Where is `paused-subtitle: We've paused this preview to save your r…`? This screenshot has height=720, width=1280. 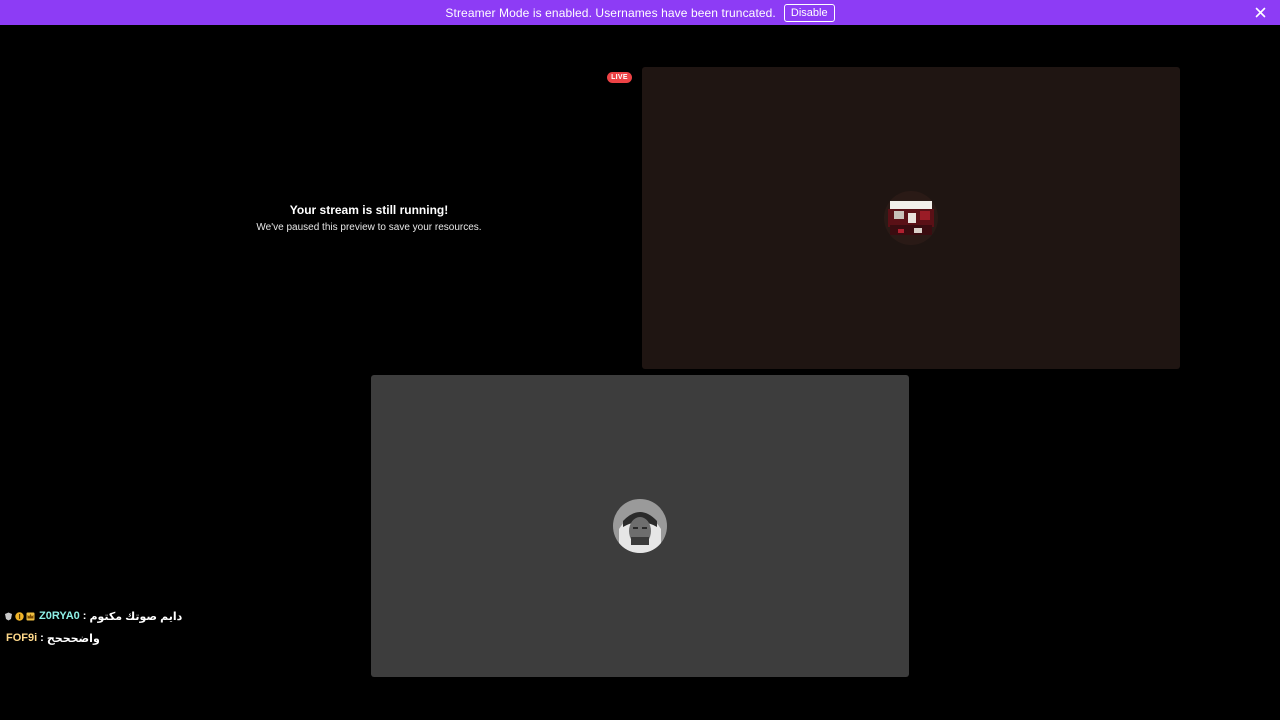 paused-subtitle: We've paused this preview to save your r… is located at coordinates (369, 227).